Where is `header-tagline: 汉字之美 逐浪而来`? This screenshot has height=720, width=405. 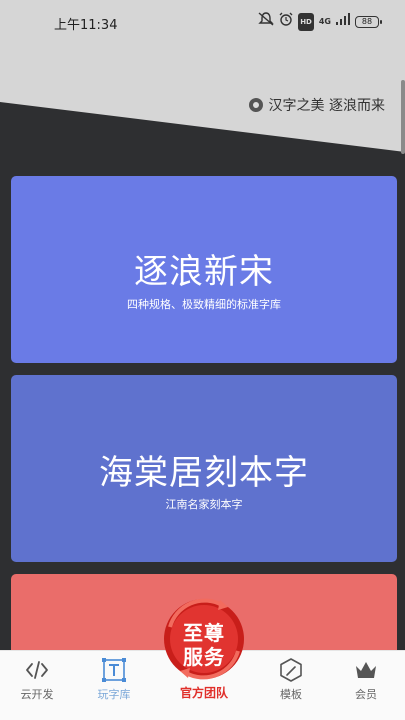 header-tagline: 汉字之美 逐浪而来 is located at coordinates (316, 105).